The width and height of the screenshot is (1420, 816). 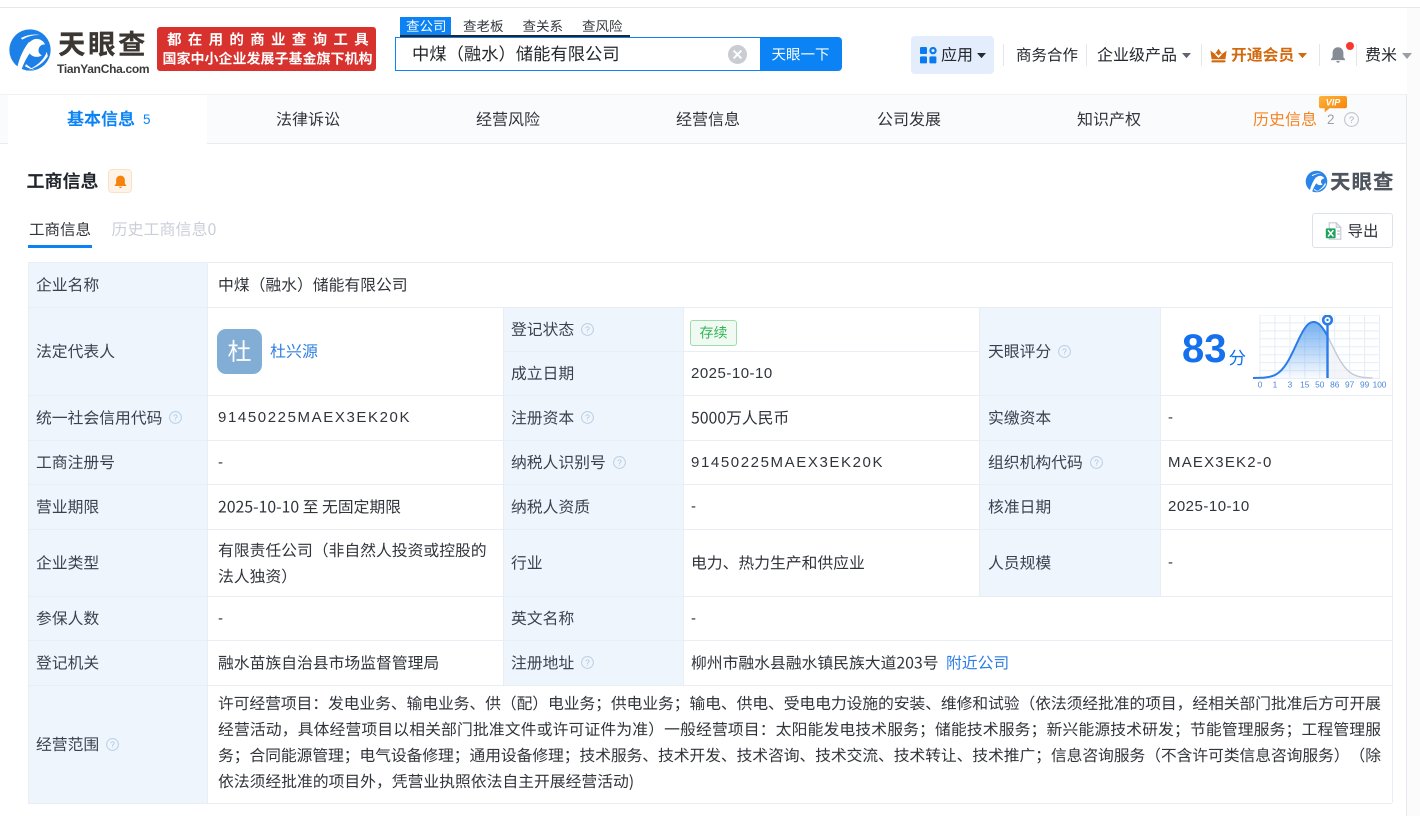 What do you see at coordinates (1365, 385) in the screenshot?
I see `svg-text: 99` at bounding box center [1365, 385].